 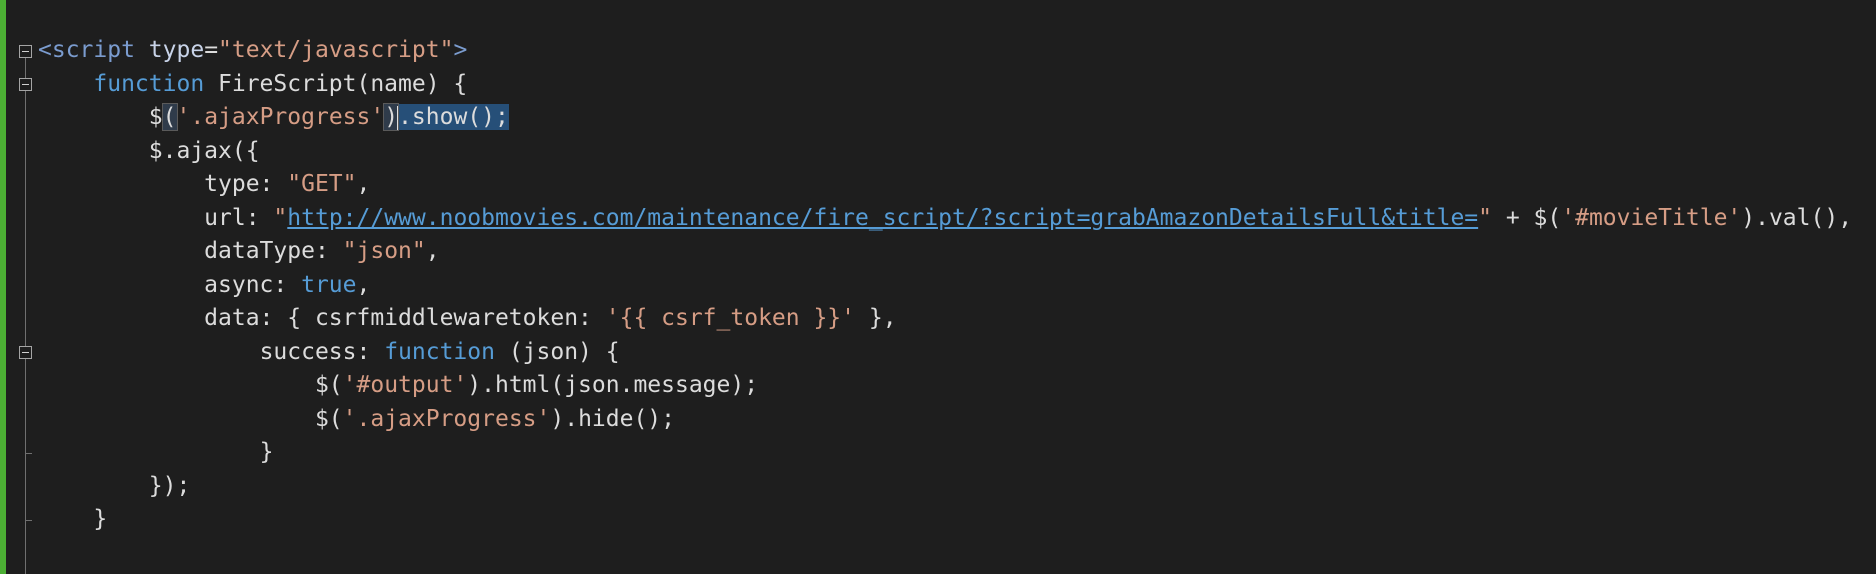 I want to click on code-token: },, so click(x=876, y=318).